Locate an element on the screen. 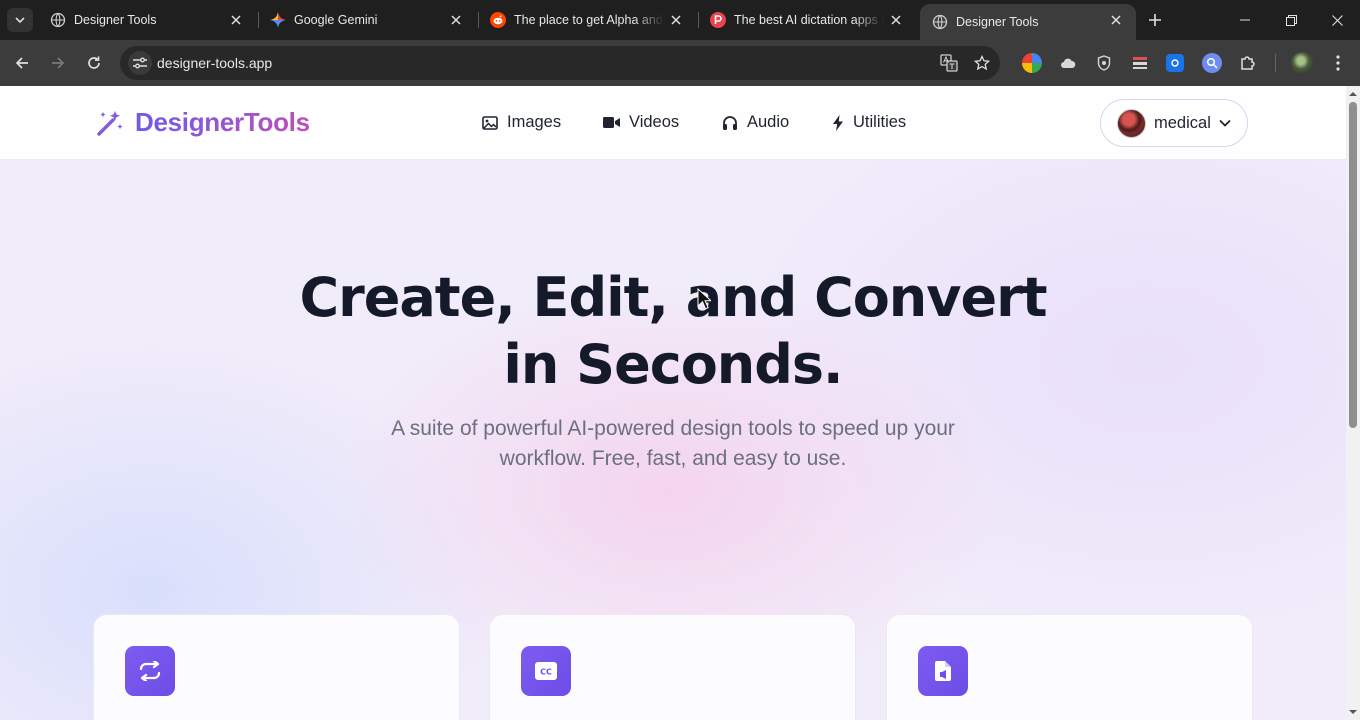 The height and width of the screenshot is (720, 1360). nav-utilities: Utilities is located at coordinates (869, 122).